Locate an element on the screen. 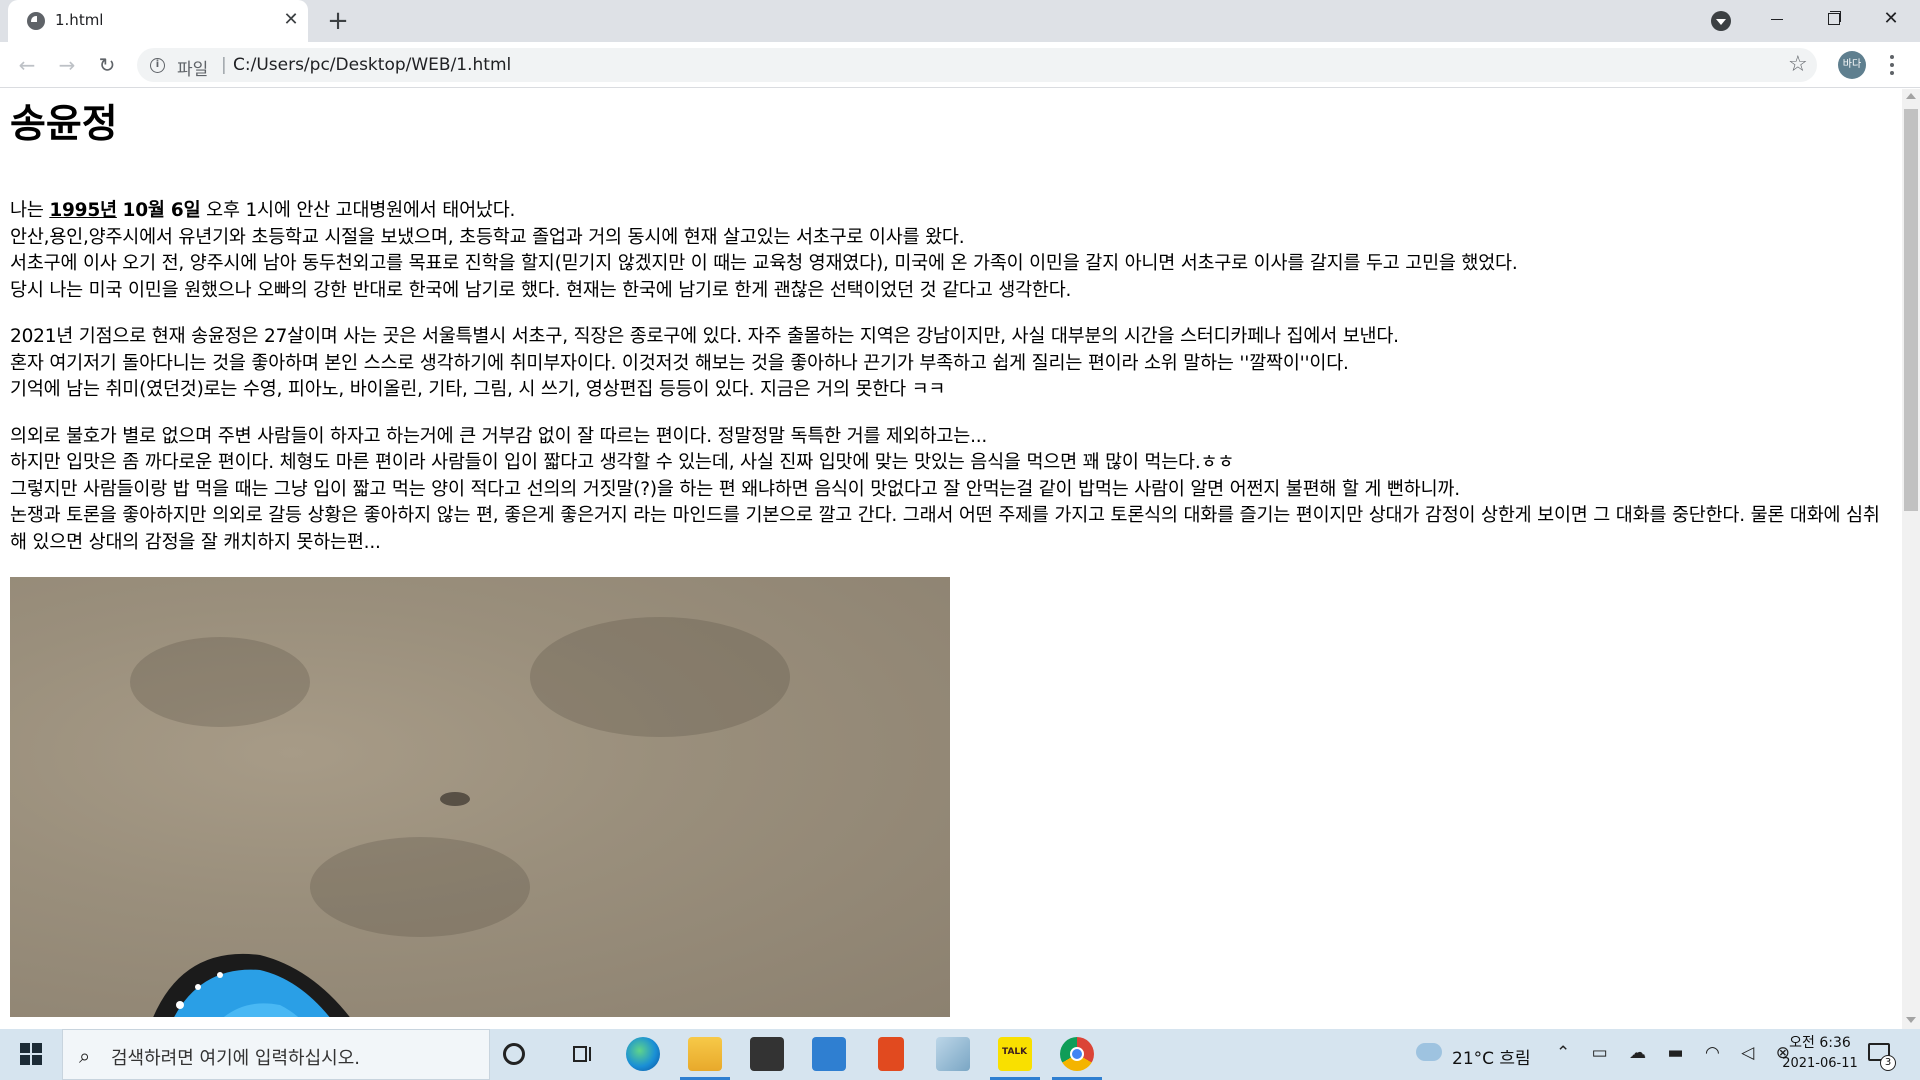  minimize-button is located at coordinates (1777, 19).